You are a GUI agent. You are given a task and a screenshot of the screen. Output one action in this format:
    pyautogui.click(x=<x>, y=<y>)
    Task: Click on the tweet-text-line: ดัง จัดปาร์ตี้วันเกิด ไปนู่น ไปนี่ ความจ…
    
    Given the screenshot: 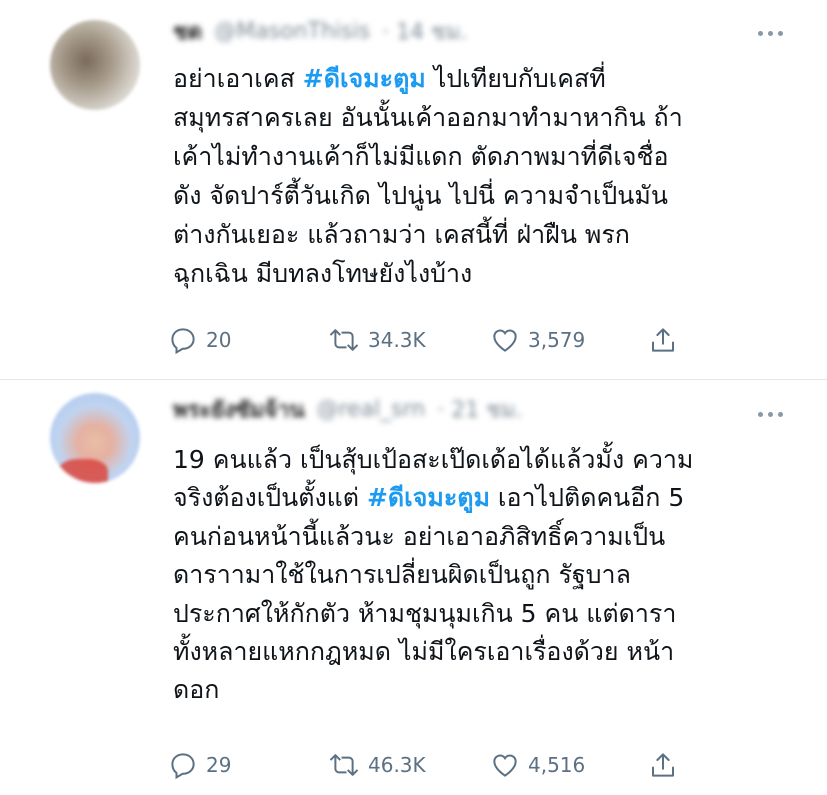 What is the action you would take?
    pyautogui.click(x=420, y=195)
    